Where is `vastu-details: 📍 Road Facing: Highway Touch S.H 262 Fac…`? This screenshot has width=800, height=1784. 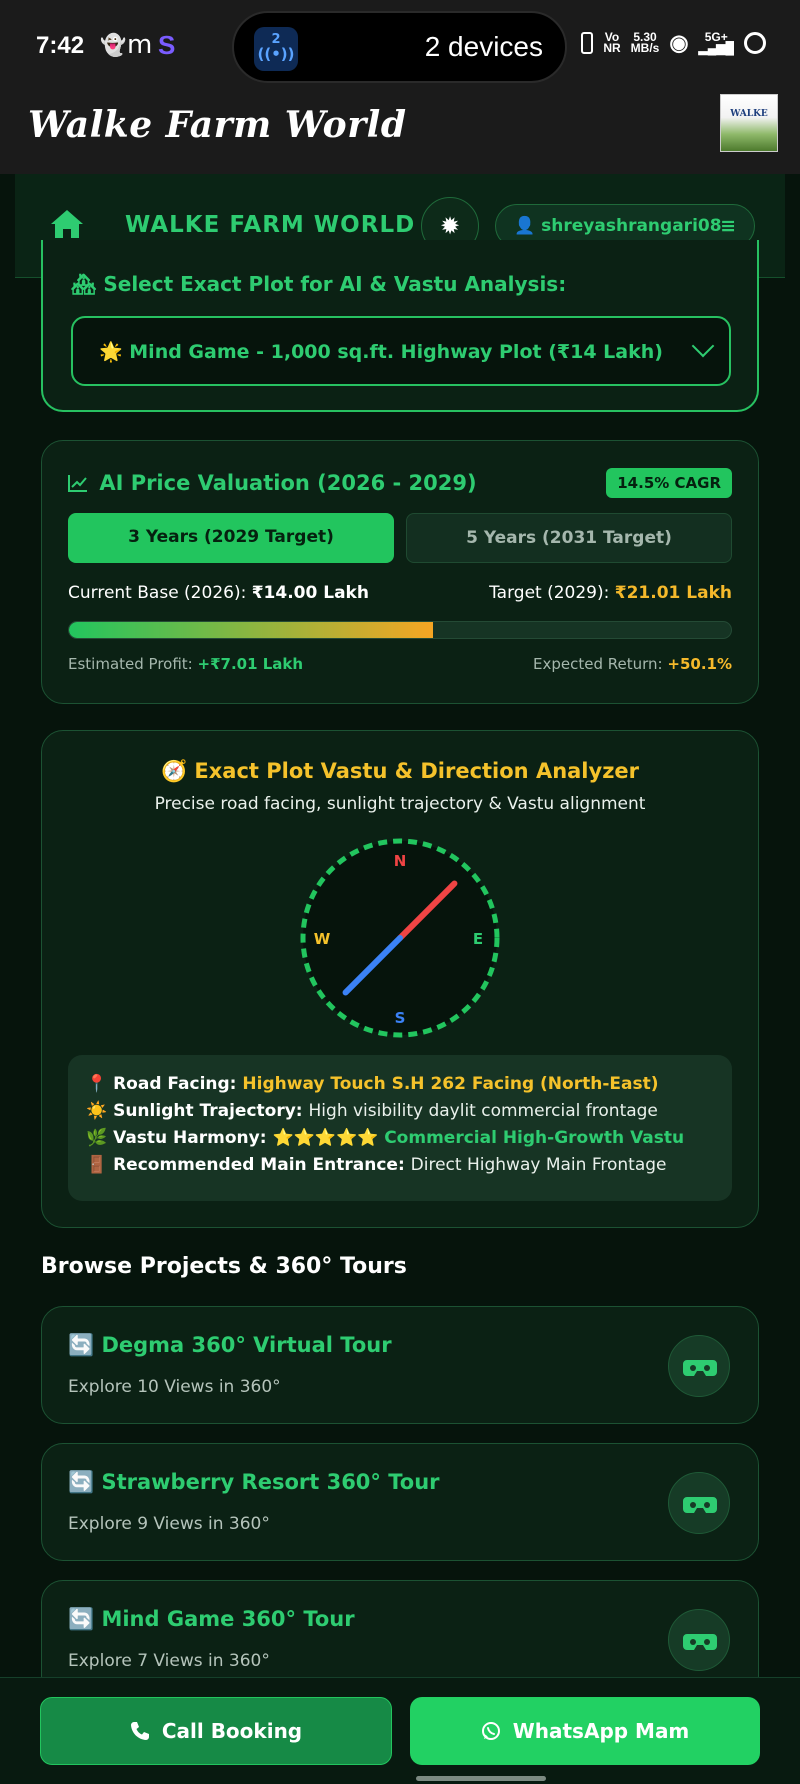
vastu-details: 📍 Road Facing: Highway Touch S.H 262 Fac… is located at coordinates (400, 1128).